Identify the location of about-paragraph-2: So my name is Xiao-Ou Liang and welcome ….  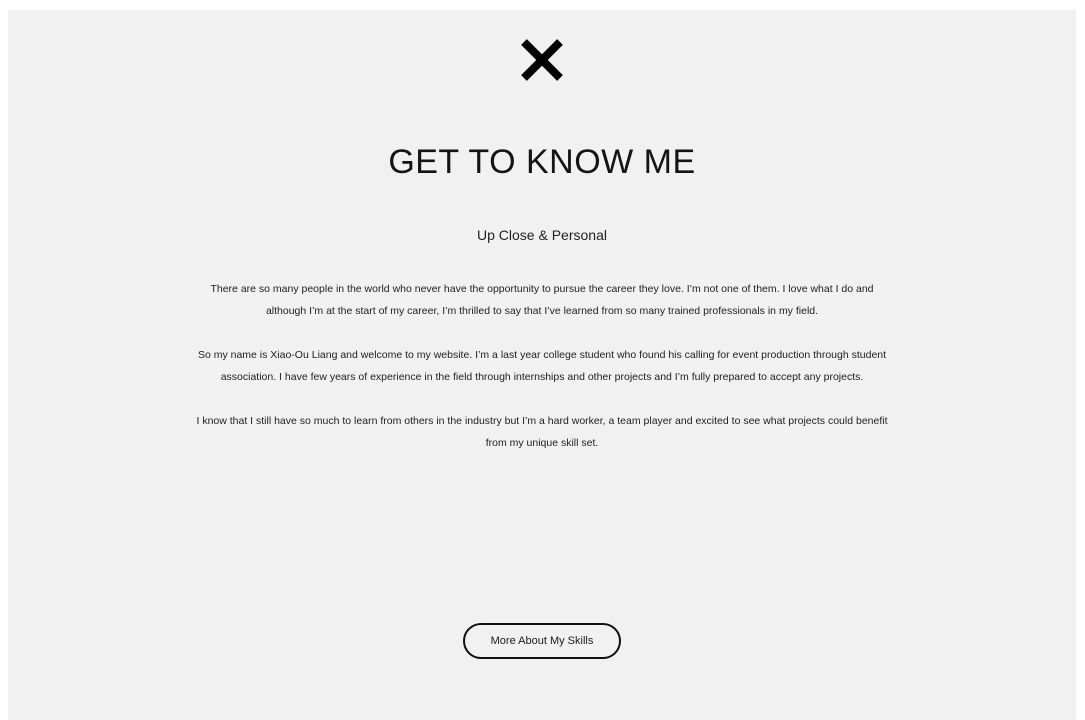
(542, 366).